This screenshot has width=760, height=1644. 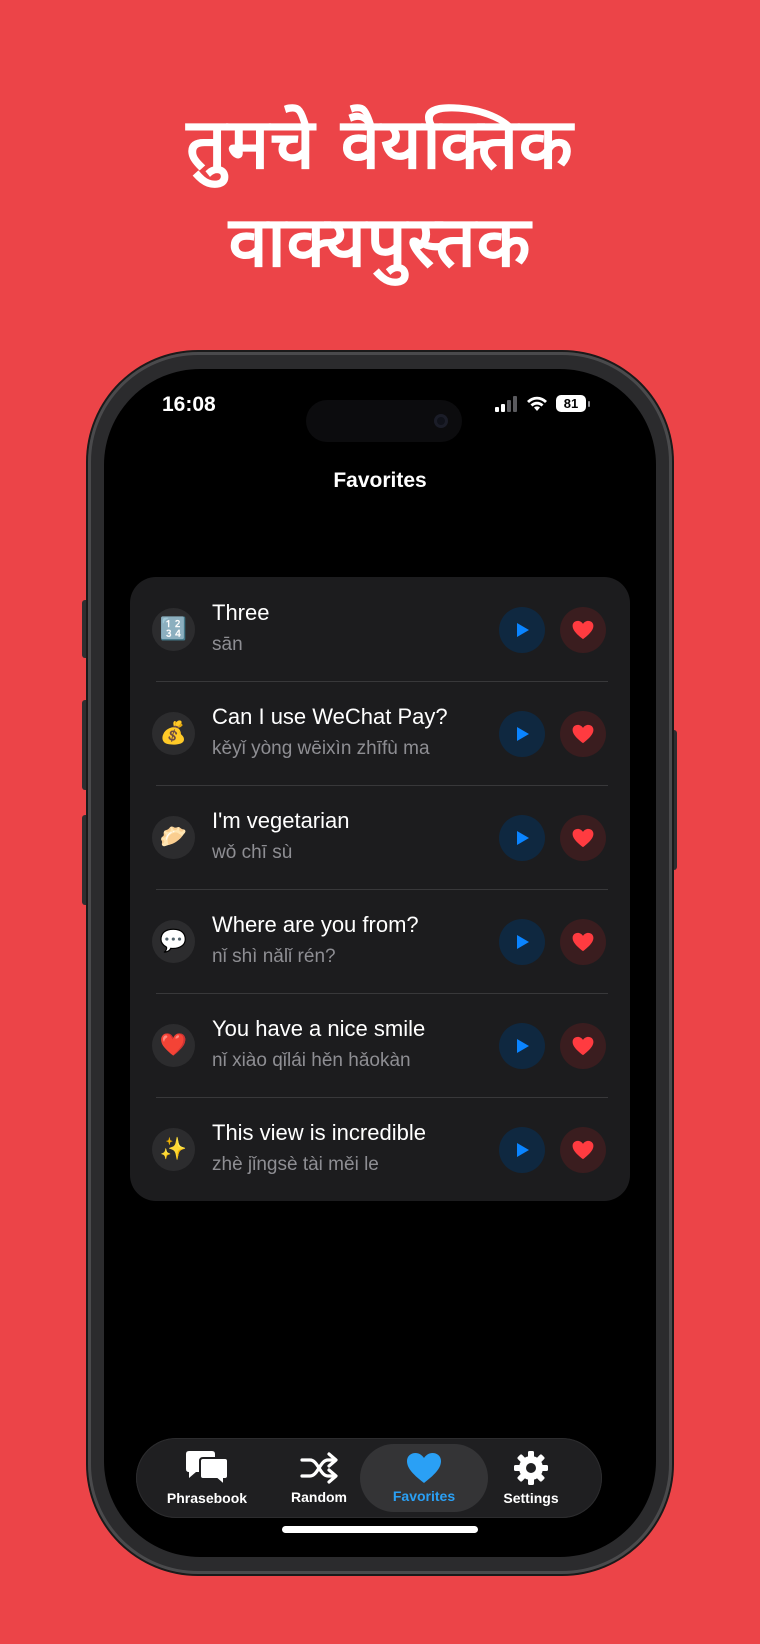 I want to click on pinyin-text: wǒ chī sù, so click(x=252, y=852).